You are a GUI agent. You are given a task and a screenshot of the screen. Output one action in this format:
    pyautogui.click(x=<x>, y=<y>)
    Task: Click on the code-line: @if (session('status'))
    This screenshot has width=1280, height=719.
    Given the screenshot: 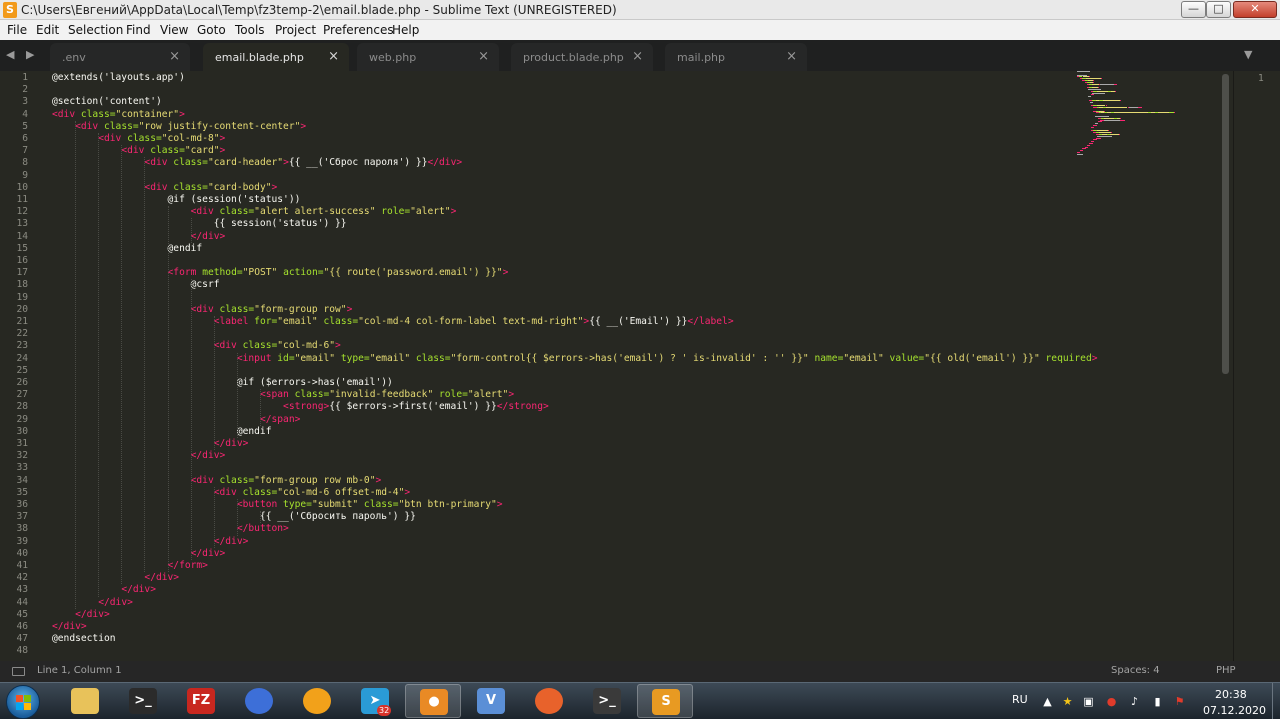 What is the action you would take?
    pyautogui.click(x=176, y=199)
    